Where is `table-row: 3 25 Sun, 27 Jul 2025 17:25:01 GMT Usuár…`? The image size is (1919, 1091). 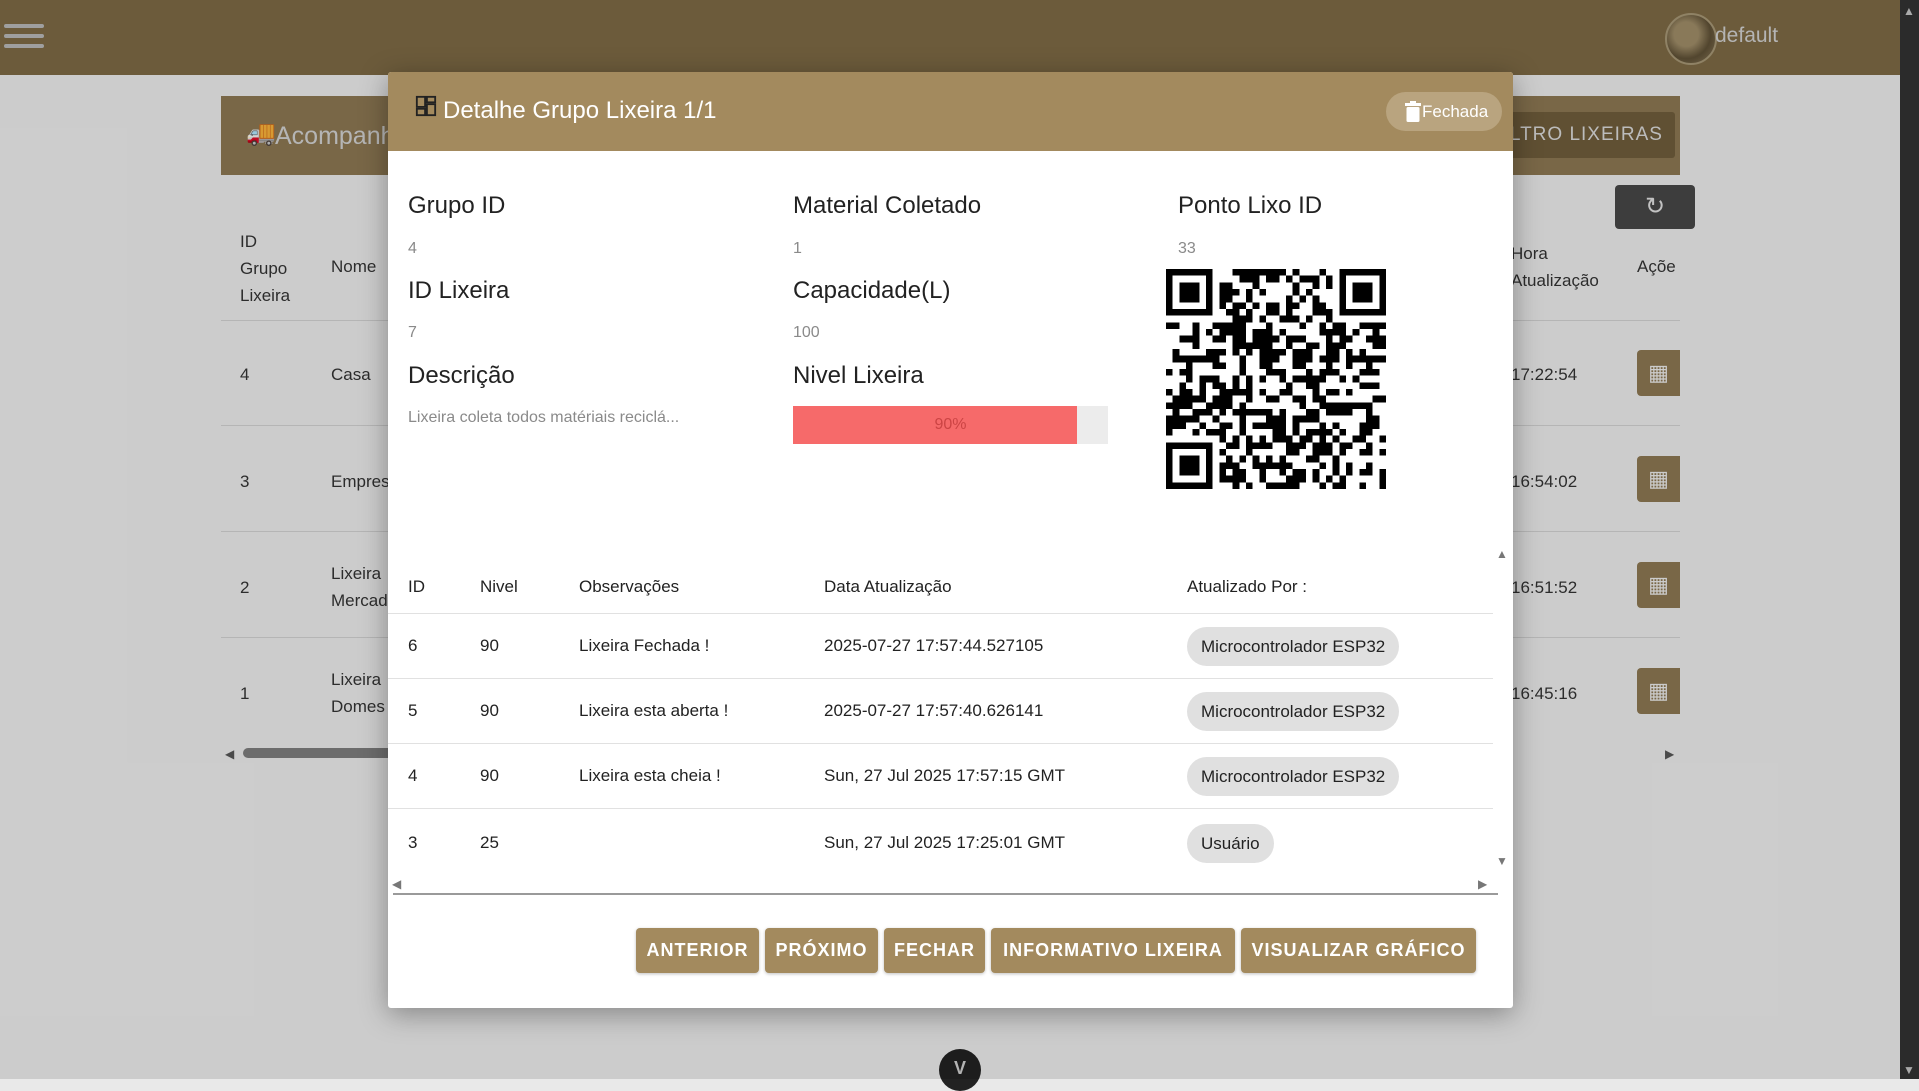
table-row: 3 25 Sun, 27 Jul 2025 17:25:01 GMT Usuár… is located at coordinates (940, 841).